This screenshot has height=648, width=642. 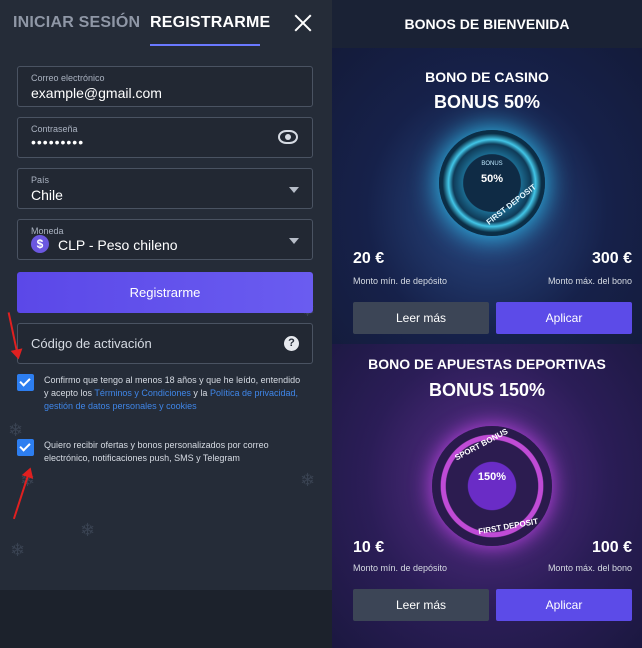 I want to click on bonuses-header: BONOS DE BIENVENIDA, so click(x=487, y=24).